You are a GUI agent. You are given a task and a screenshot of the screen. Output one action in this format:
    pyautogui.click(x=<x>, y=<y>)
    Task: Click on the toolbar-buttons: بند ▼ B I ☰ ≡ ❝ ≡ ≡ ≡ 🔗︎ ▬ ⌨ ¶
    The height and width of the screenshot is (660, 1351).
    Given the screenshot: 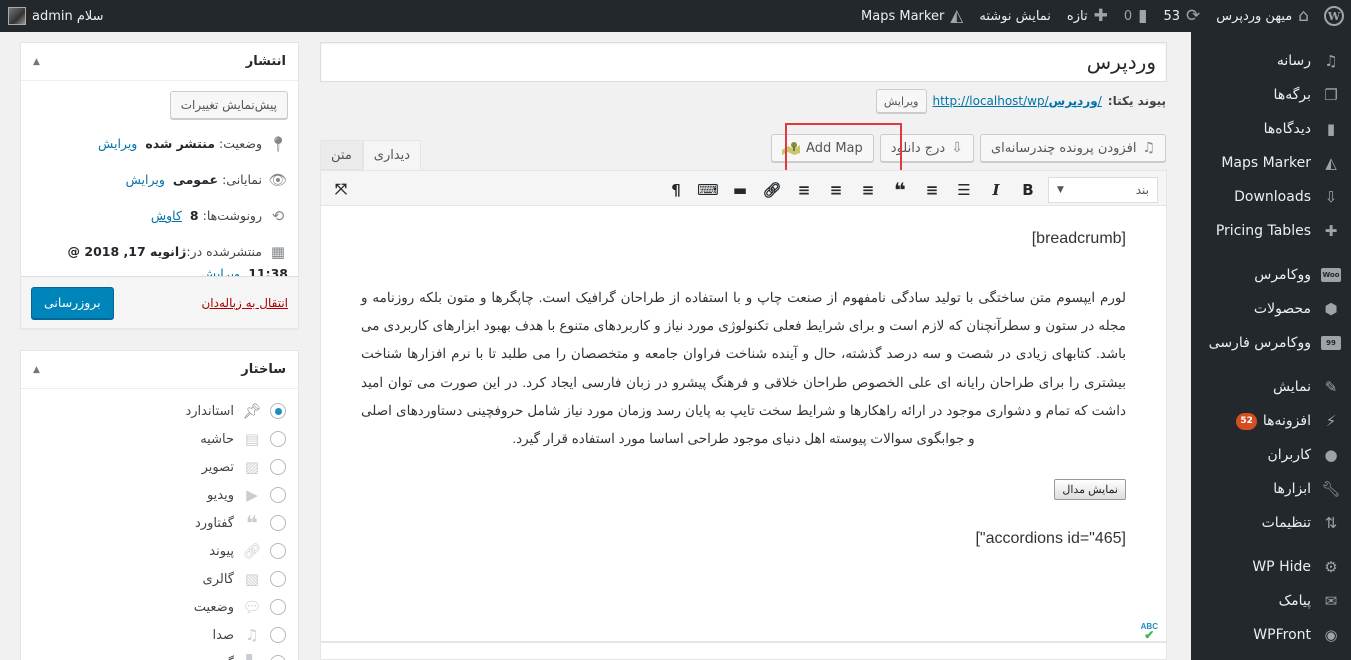 What is the action you would take?
    pyautogui.click(x=909, y=190)
    